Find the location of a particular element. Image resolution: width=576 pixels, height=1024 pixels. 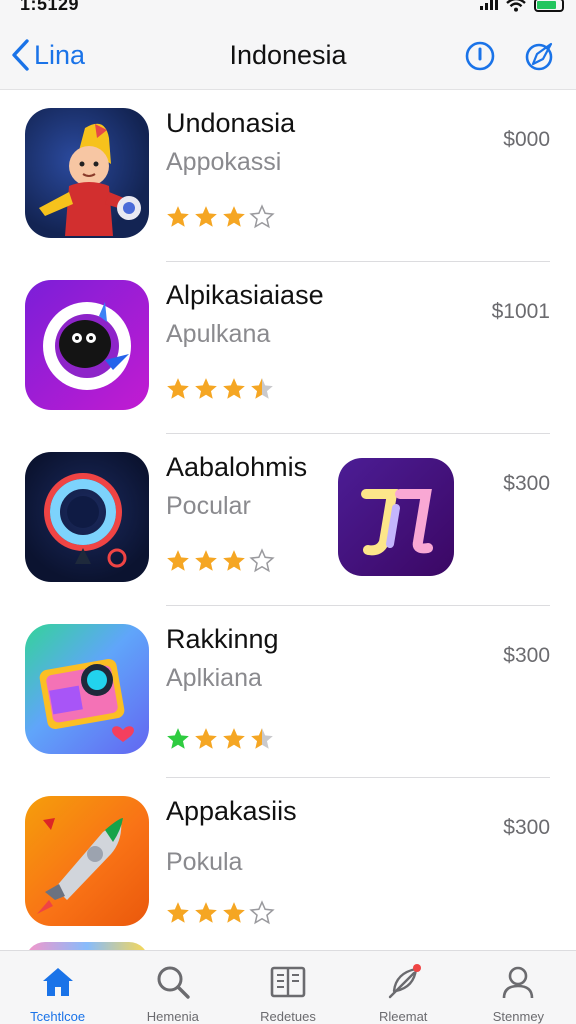

app-icon-rocket is located at coordinates (87, 861).